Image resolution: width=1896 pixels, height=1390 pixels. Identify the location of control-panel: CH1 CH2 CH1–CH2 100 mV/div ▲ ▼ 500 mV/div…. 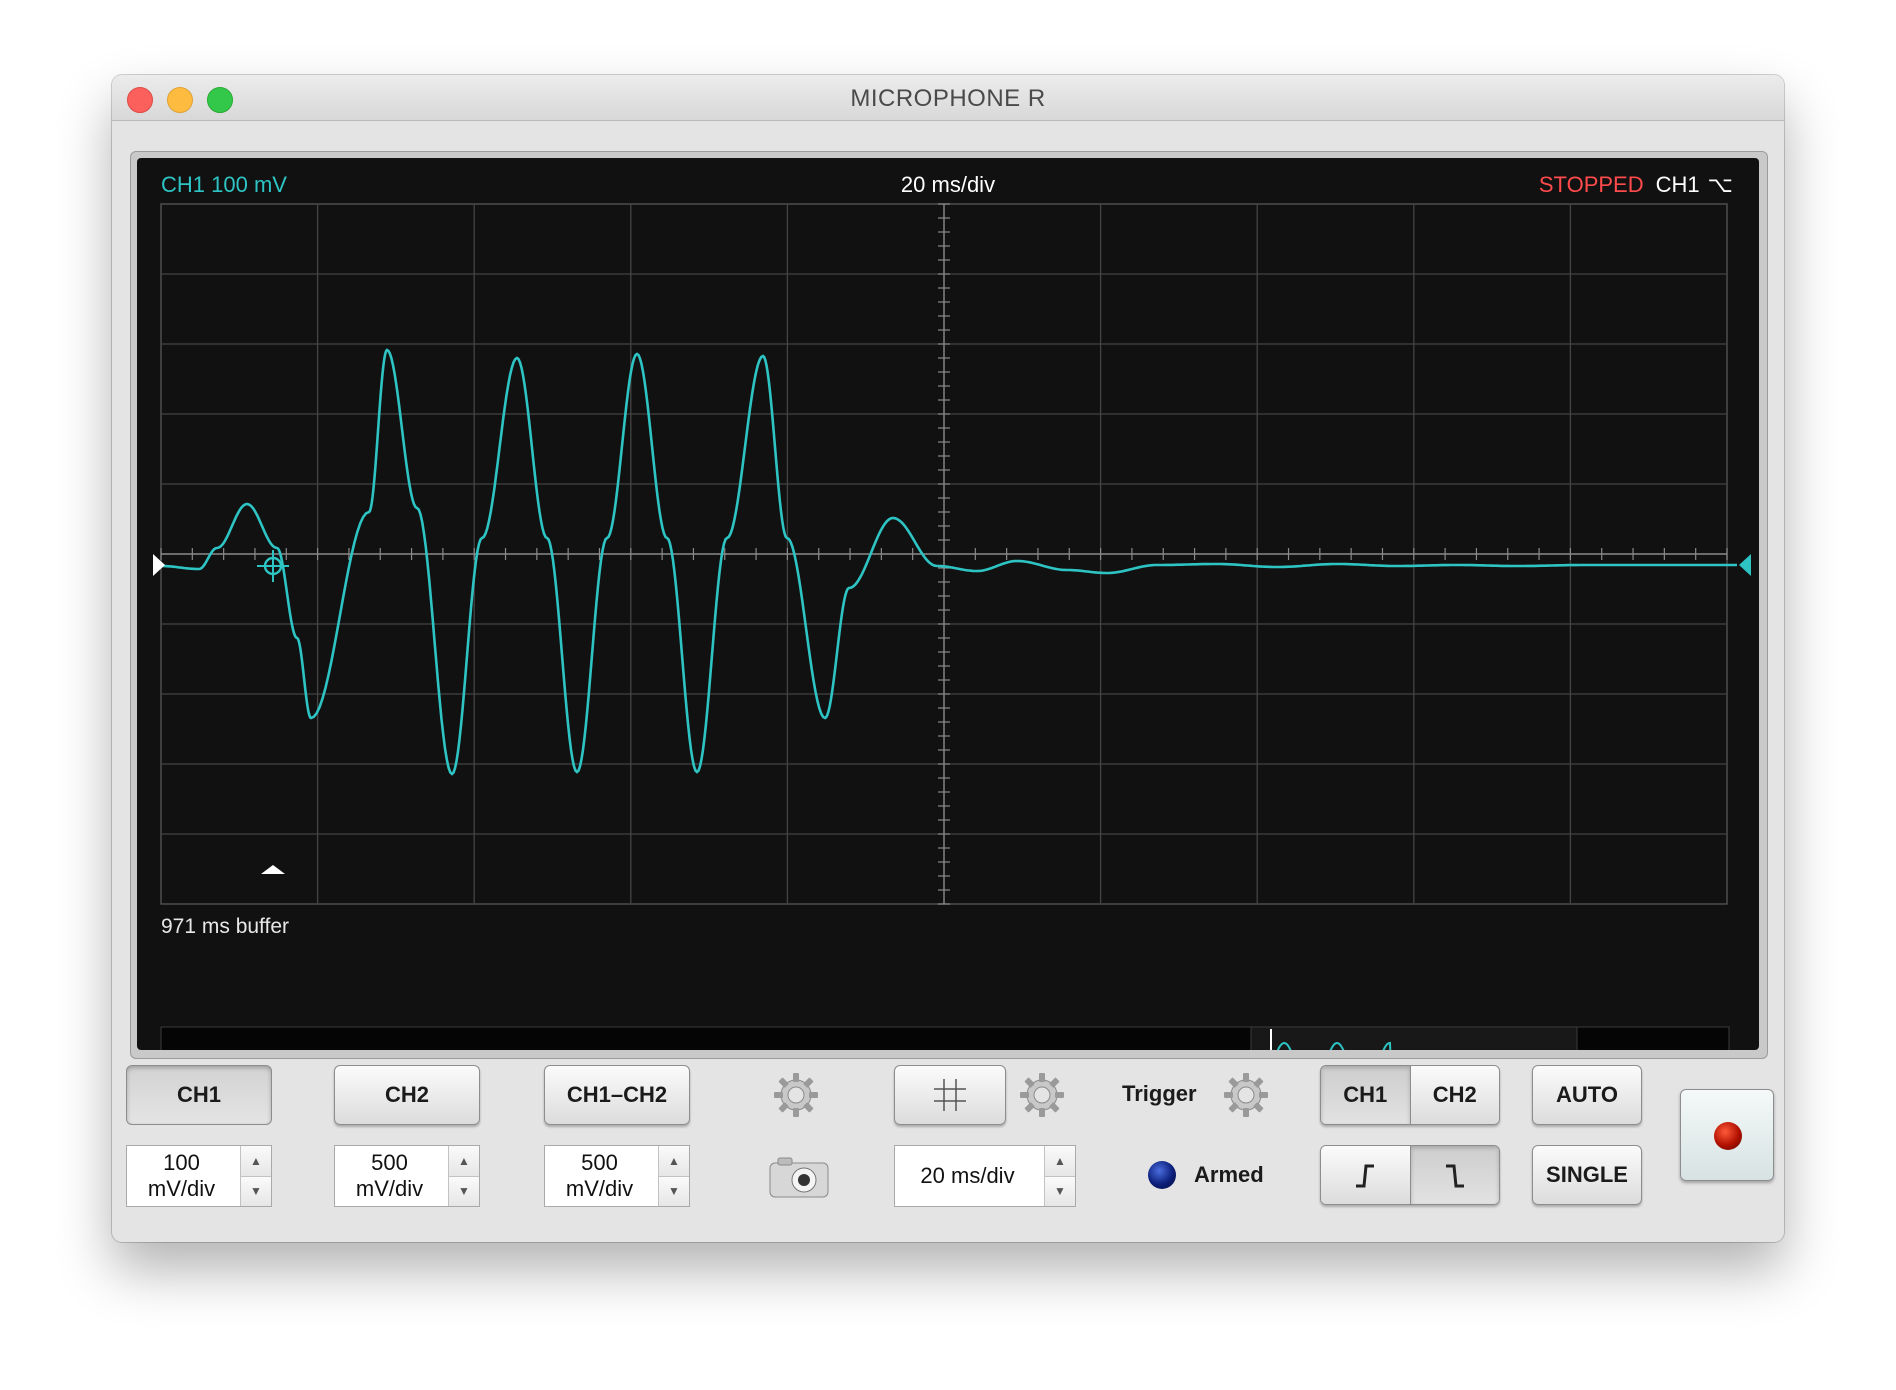
(948, 1145).